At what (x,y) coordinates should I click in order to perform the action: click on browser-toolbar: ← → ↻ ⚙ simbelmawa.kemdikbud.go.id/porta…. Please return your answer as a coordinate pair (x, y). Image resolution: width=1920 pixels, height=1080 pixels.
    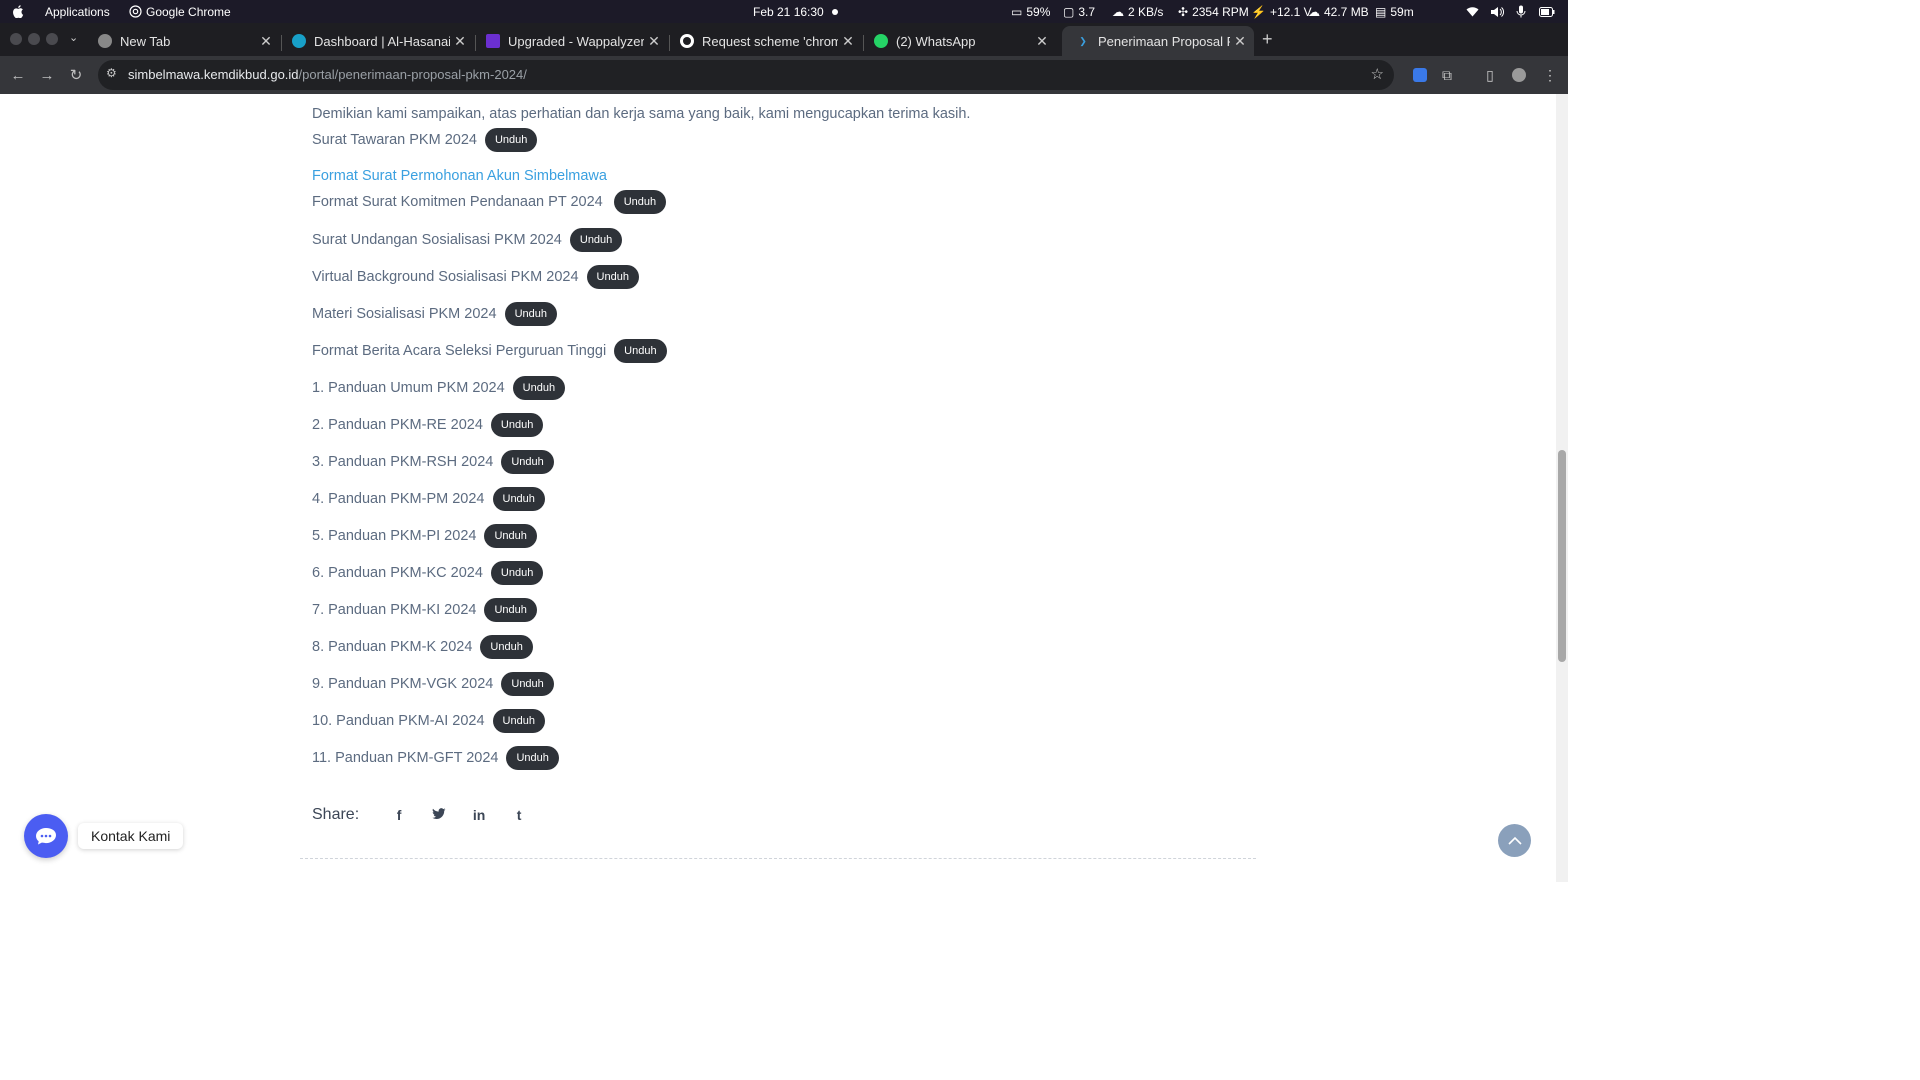
    Looking at the image, I should click on (784, 75).